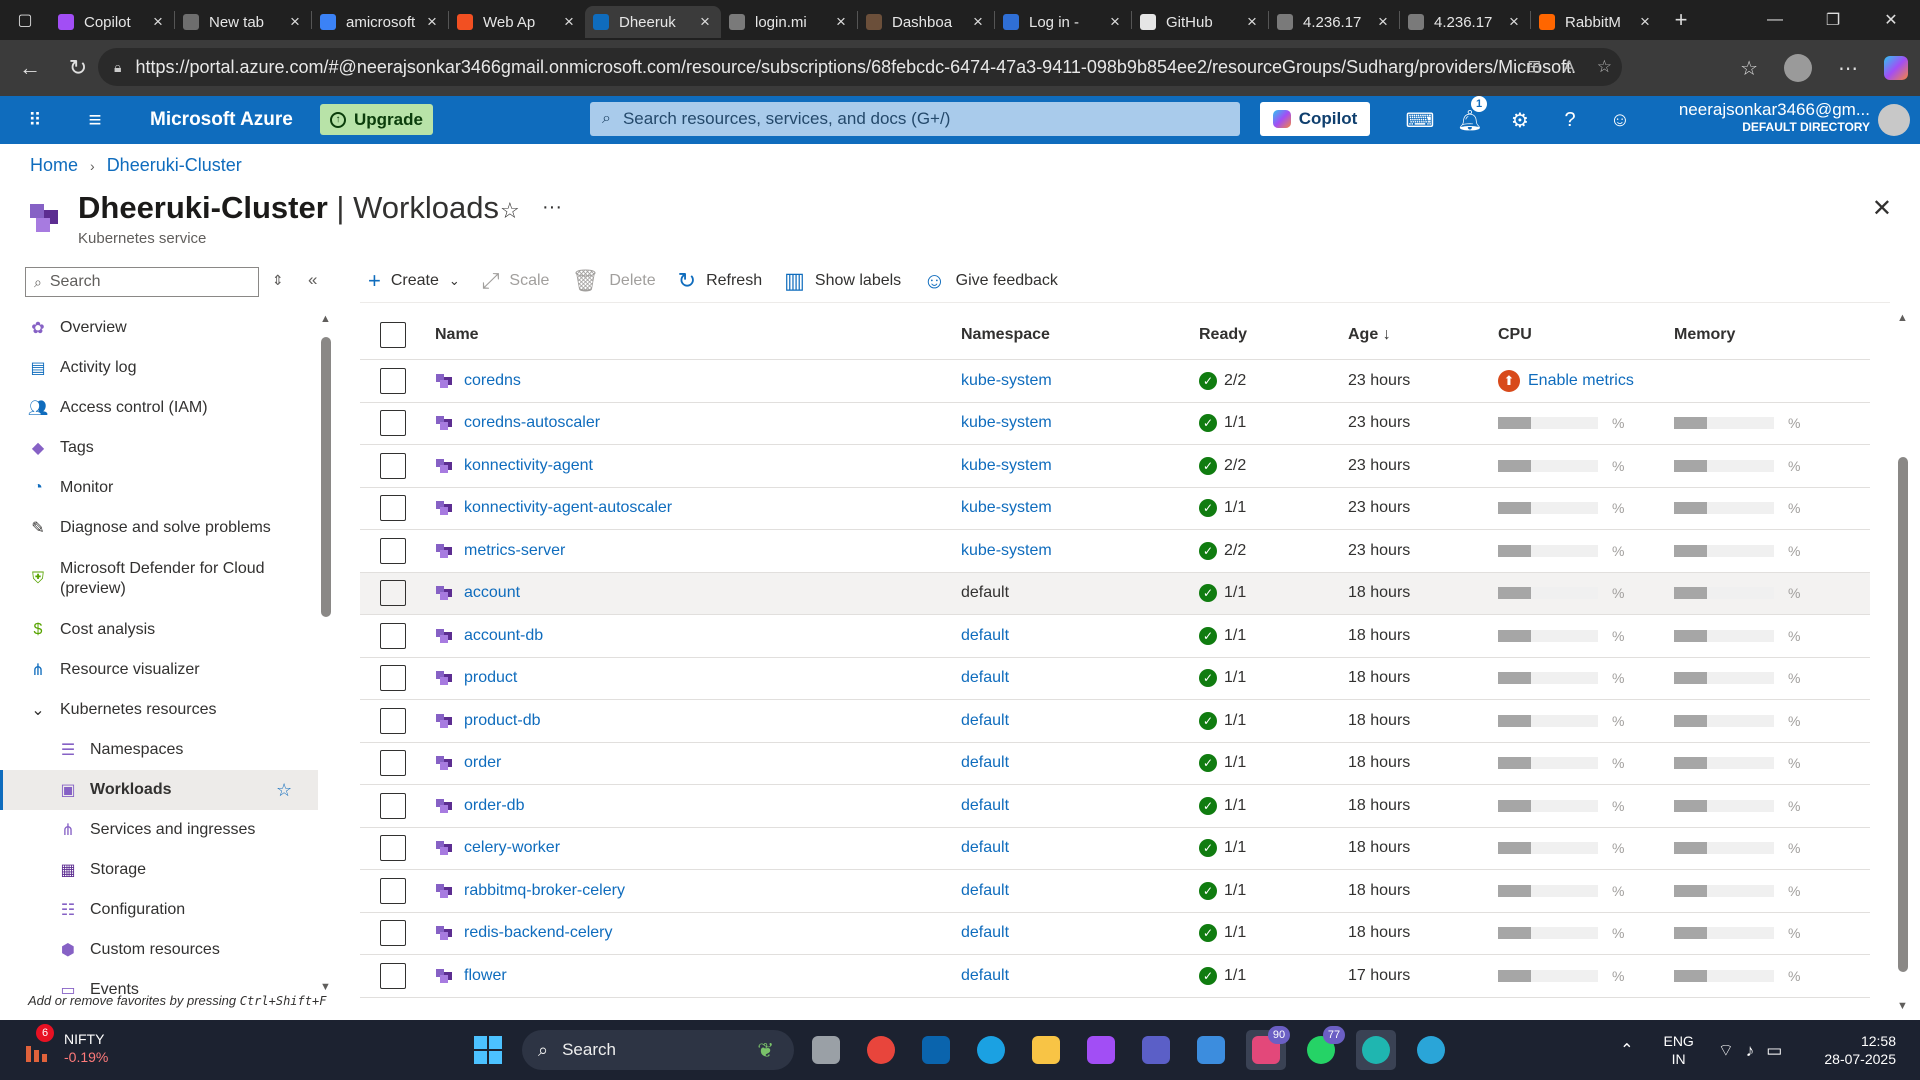 The height and width of the screenshot is (1080, 1920). What do you see at coordinates (159, 910) in the screenshot?
I see `sidebar-item-configuration: ☷ Configuration` at bounding box center [159, 910].